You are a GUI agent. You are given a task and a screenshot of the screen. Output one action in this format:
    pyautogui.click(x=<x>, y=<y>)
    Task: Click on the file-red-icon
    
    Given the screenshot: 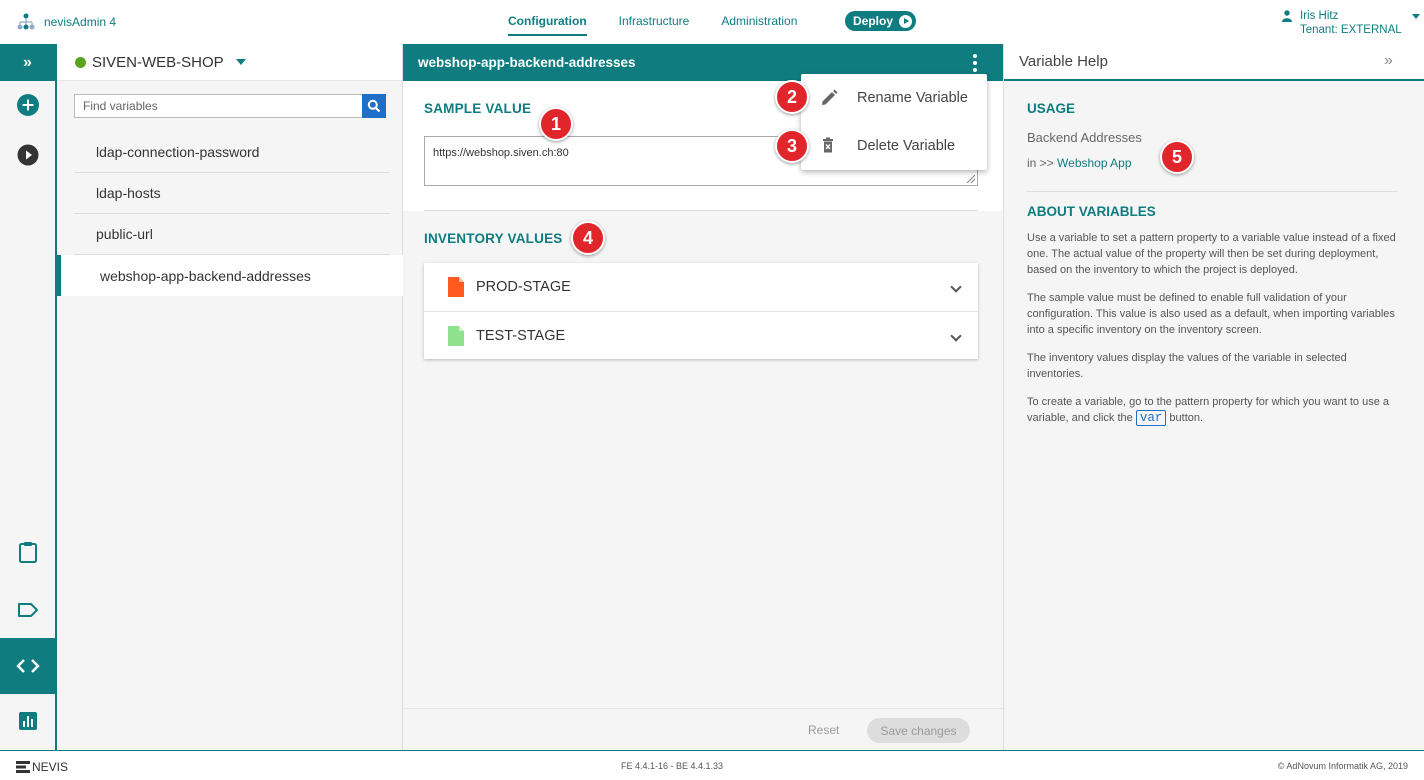 What is the action you would take?
    pyautogui.click(x=456, y=287)
    